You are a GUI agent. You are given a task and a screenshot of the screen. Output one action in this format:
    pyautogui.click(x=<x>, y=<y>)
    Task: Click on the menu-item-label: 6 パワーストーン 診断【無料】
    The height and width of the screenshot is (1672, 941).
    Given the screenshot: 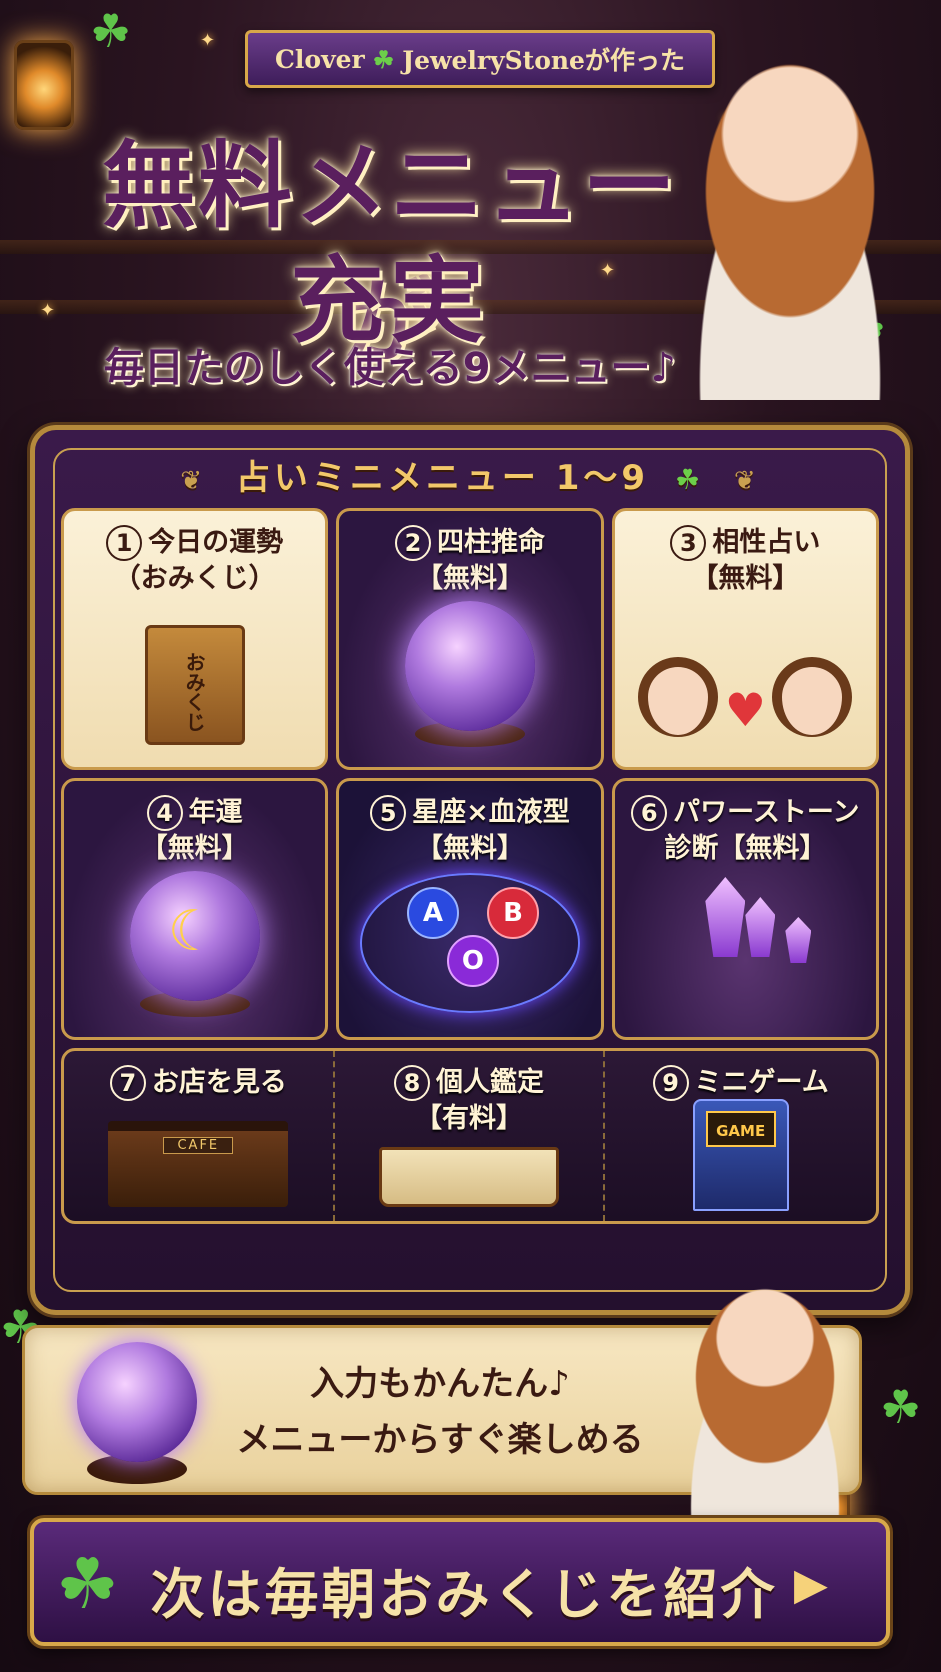 What is the action you would take?
    pyautogui.click(x=745, y=831)
    